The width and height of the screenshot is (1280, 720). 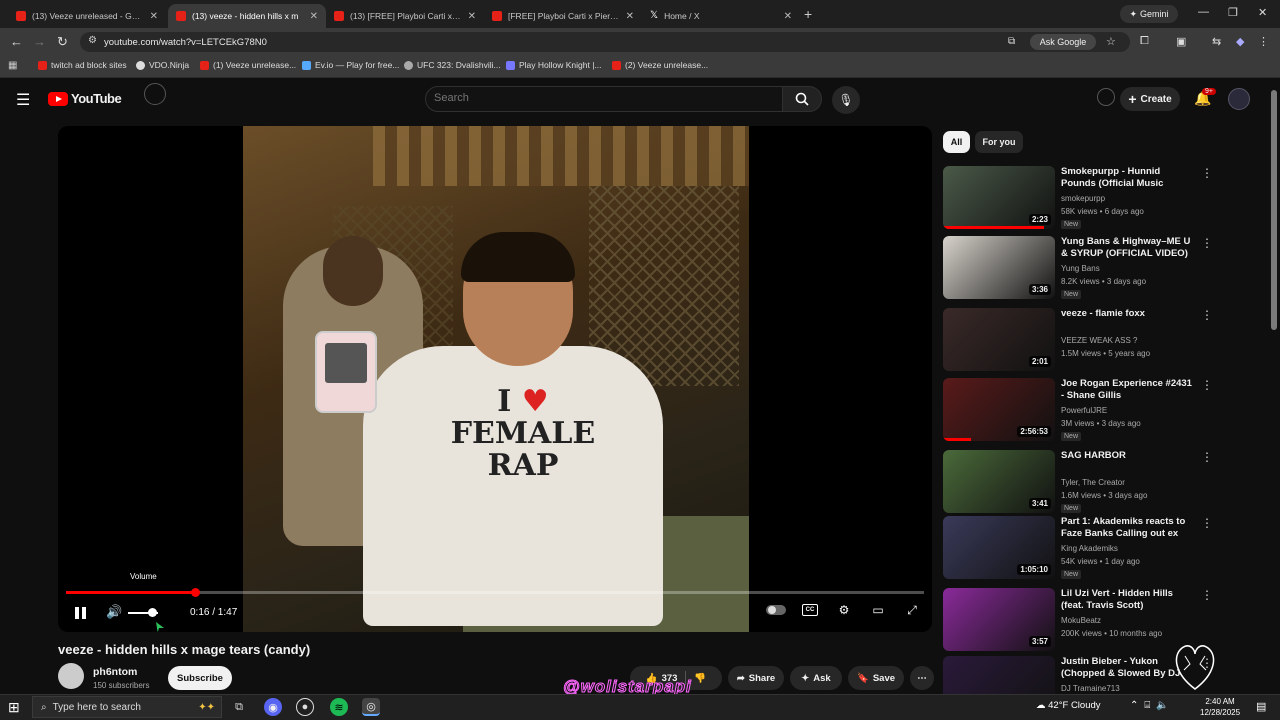 I want to click on youtube-logo: YouTube, so click(x=85, y=98).